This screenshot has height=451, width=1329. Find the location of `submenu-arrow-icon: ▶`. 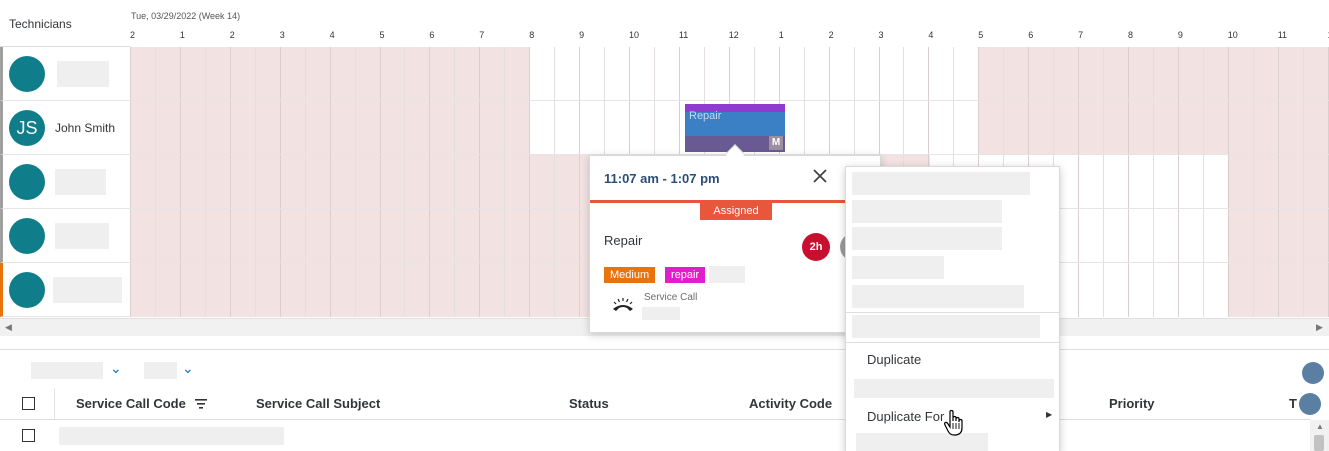

submenu-arrow-icon: ▶ is located at coordinates (1049, 414).